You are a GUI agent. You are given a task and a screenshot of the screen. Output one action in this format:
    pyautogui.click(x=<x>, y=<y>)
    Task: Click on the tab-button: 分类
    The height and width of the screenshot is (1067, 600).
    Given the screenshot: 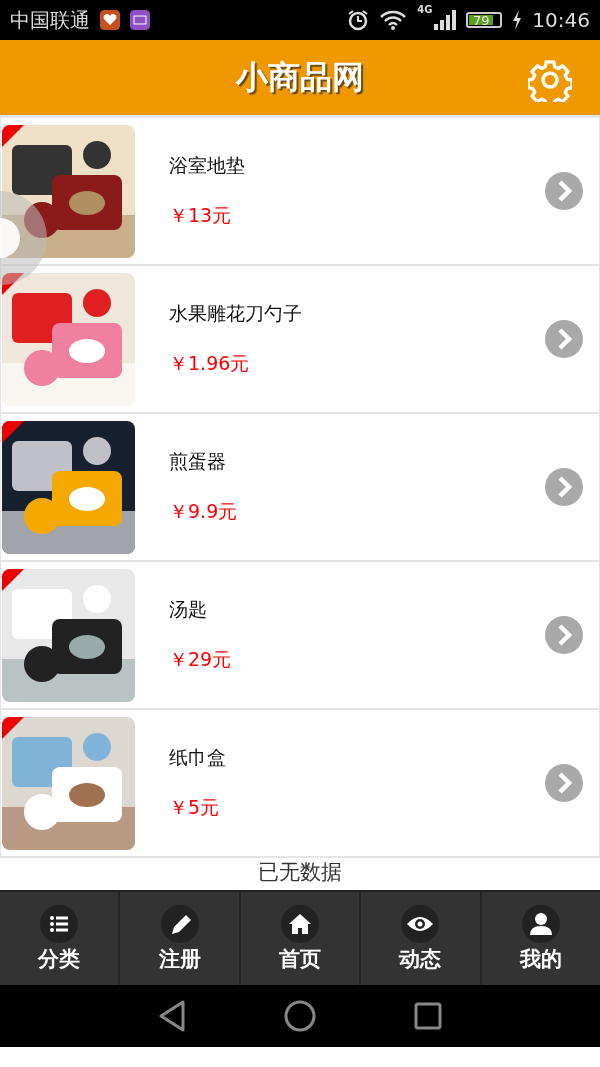 What is the action you would take?
    pyautogui.click(x=59, y=938)
    